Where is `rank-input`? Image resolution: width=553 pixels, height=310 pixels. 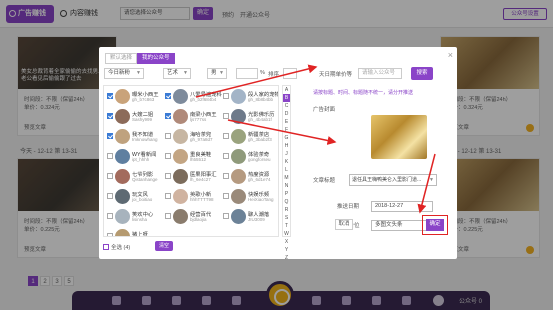 rank-input is located at coordinates (290, 73).